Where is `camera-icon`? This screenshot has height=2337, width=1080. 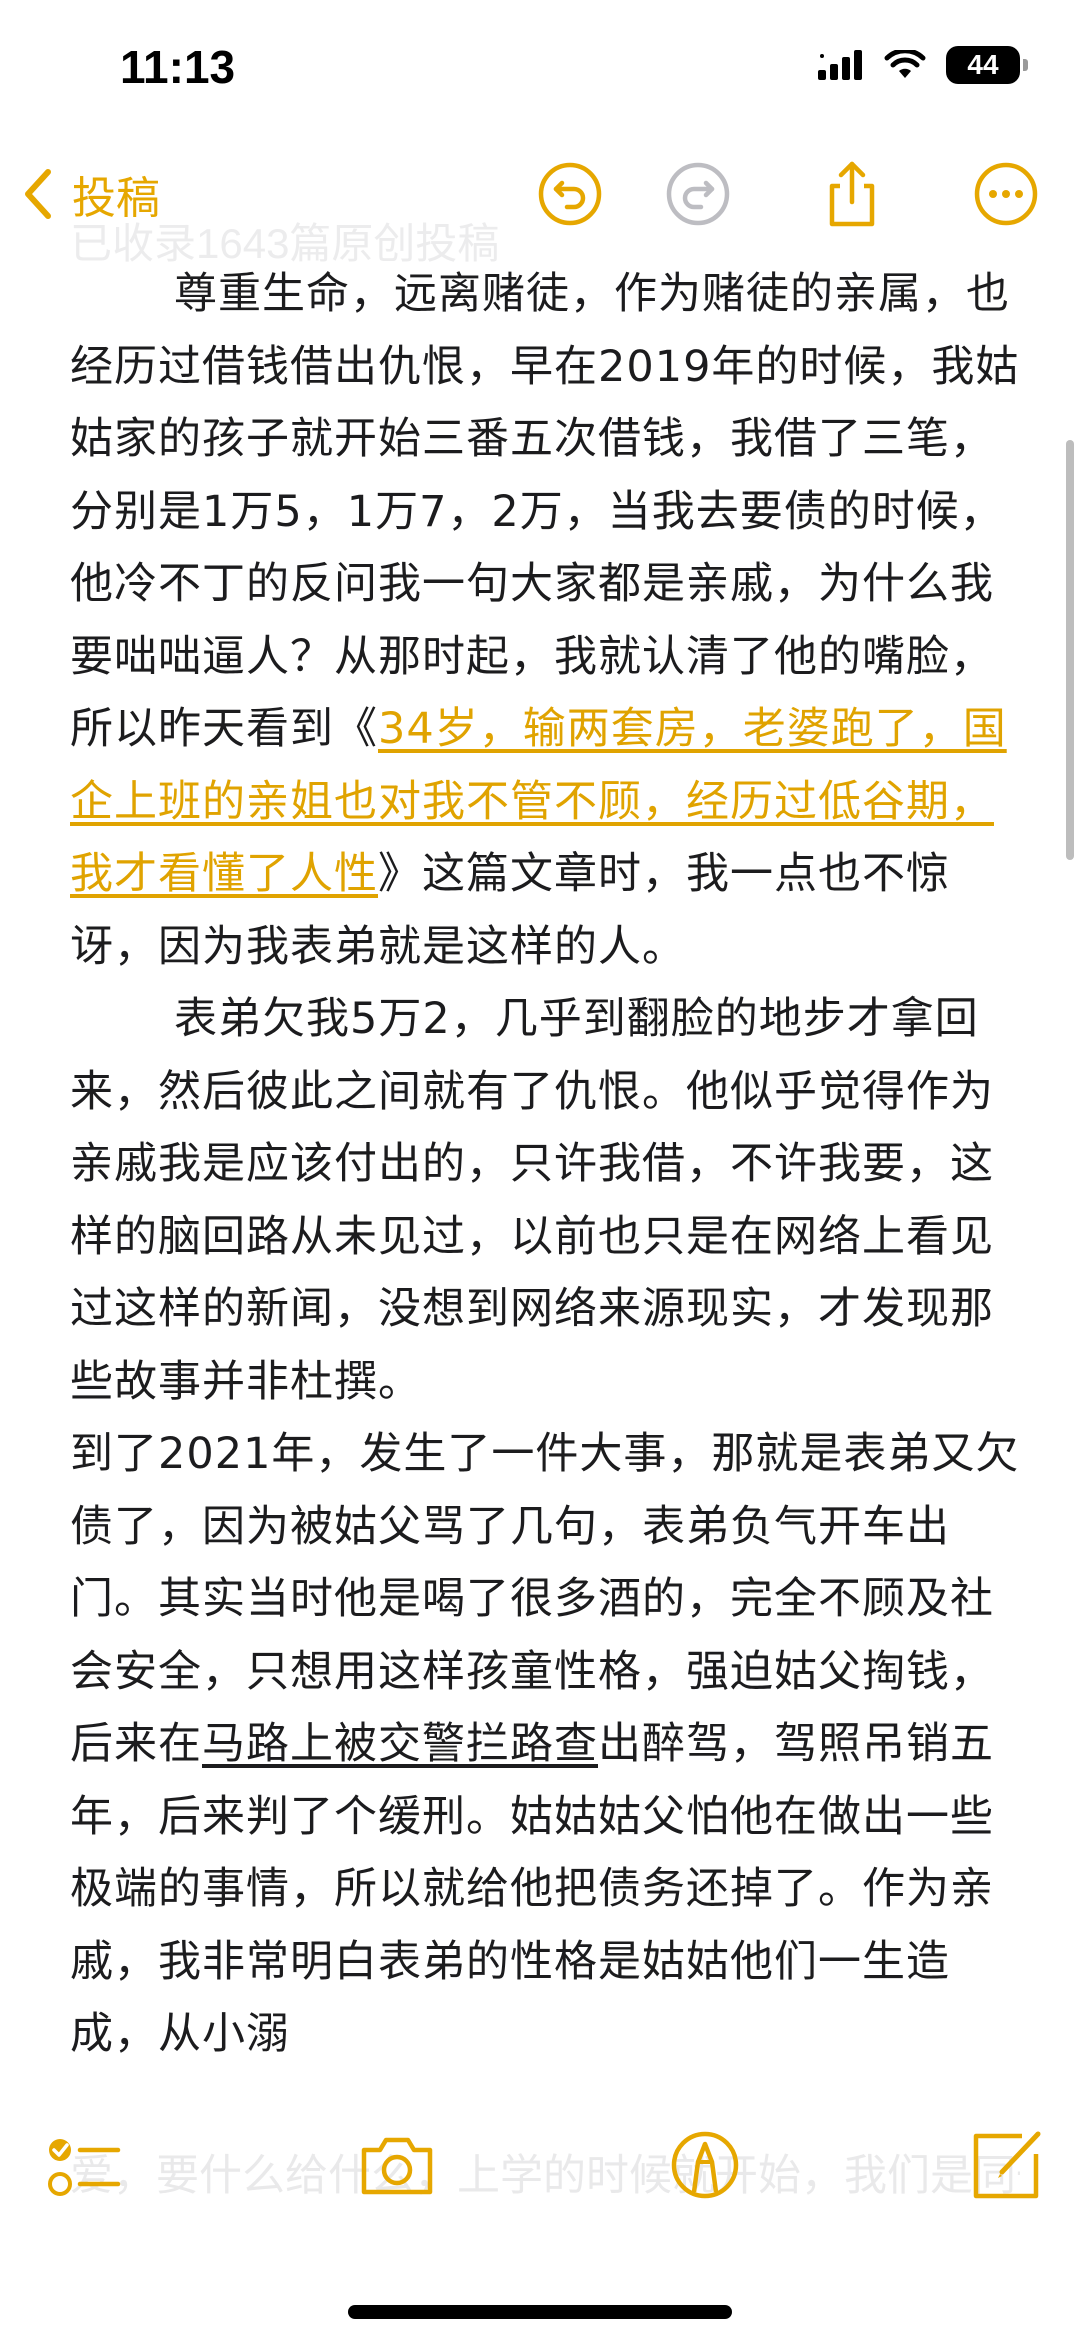 camera-icon is located at coordinates (397, 2165).